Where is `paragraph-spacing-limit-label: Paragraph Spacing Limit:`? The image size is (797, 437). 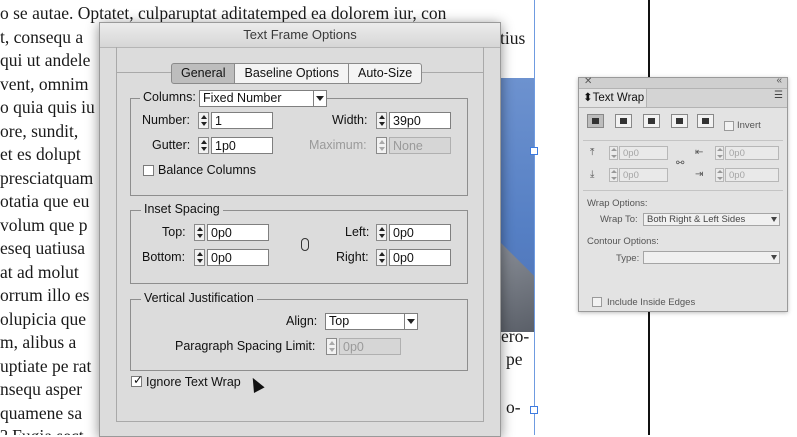 paragraph-spacing-limit-label: Paragraph Spacing Limit: is located at coordinates (245, 346).